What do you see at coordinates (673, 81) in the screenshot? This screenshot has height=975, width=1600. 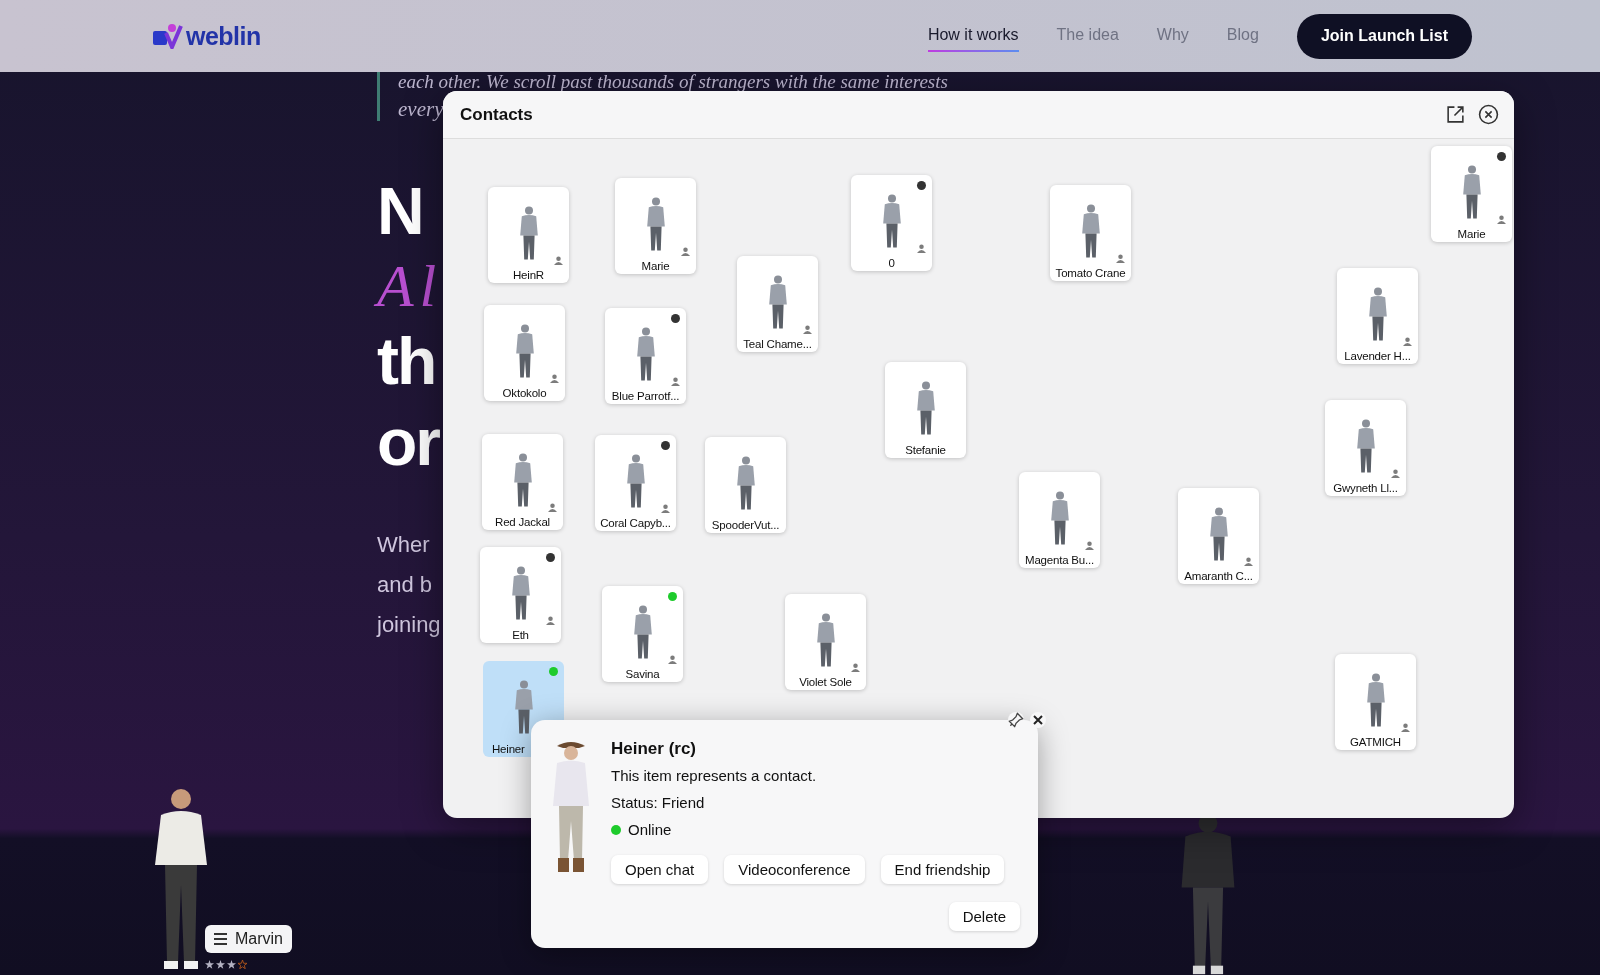 I see `quote-text: each other. We scroll past thousands of strangers with the same interests` at bounding box center [673, 81].